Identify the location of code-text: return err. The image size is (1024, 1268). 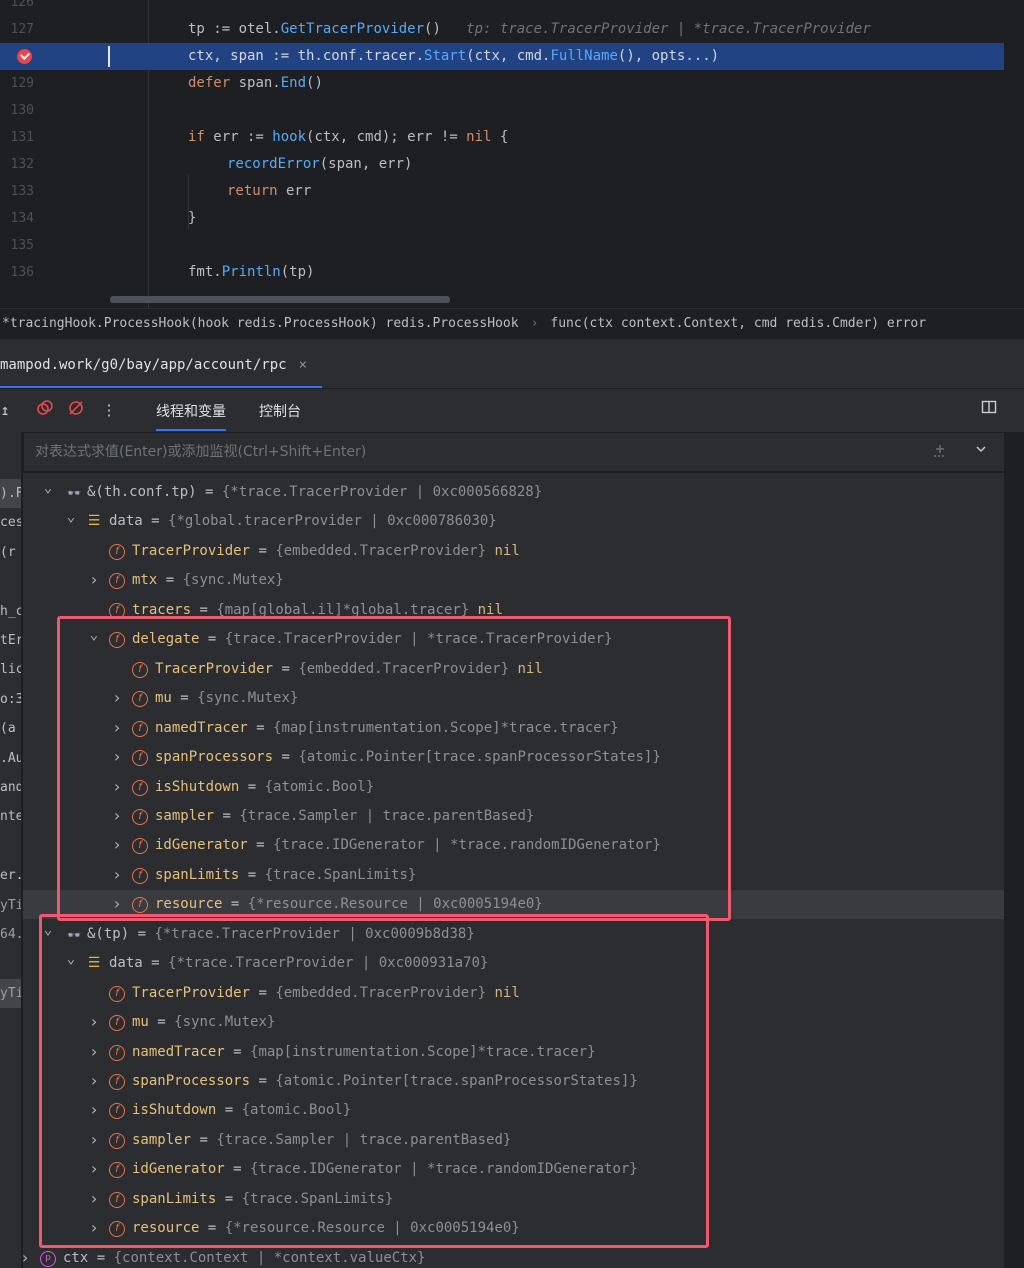
(269, 191).